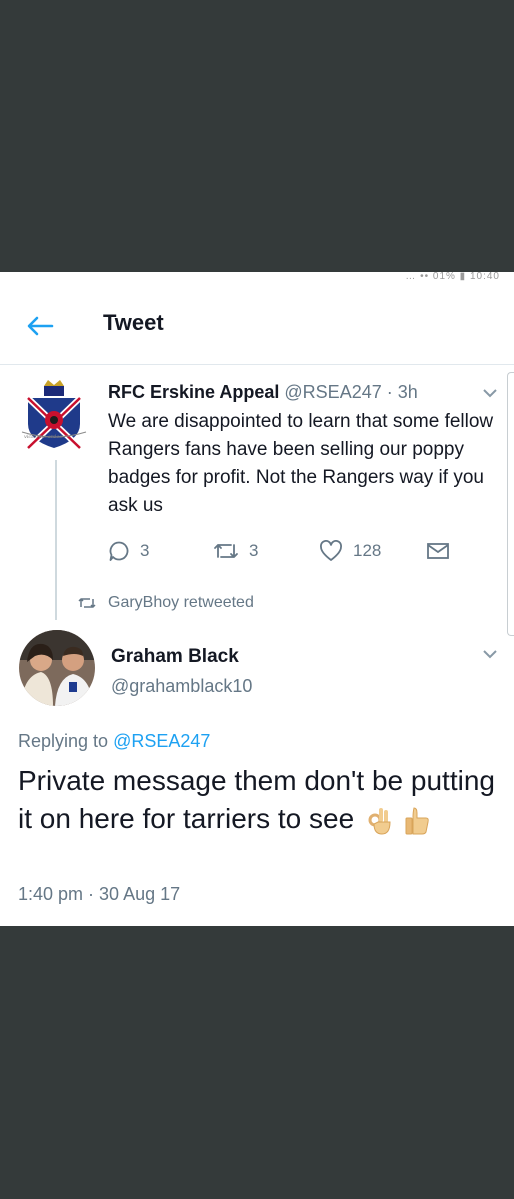 The width and height of the screenshot is (514, 1199). What do you see at coordinates (193, 392) in the screenshot?
I see `author-name: RFC Erskine Appeal` at bounding box center [193, 392].